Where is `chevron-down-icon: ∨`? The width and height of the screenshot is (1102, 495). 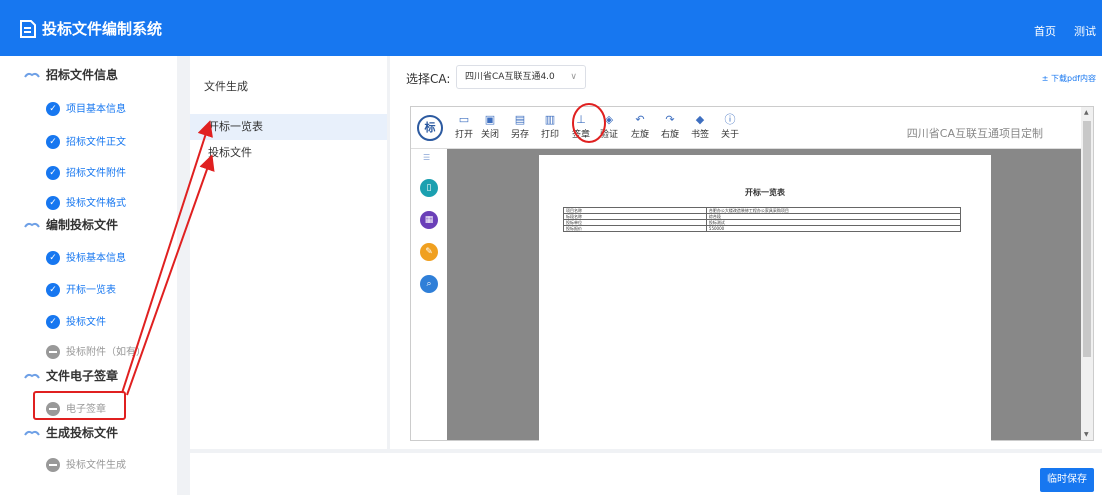
chevron-down-icon: ∨ is located at coordinates (573, 77).